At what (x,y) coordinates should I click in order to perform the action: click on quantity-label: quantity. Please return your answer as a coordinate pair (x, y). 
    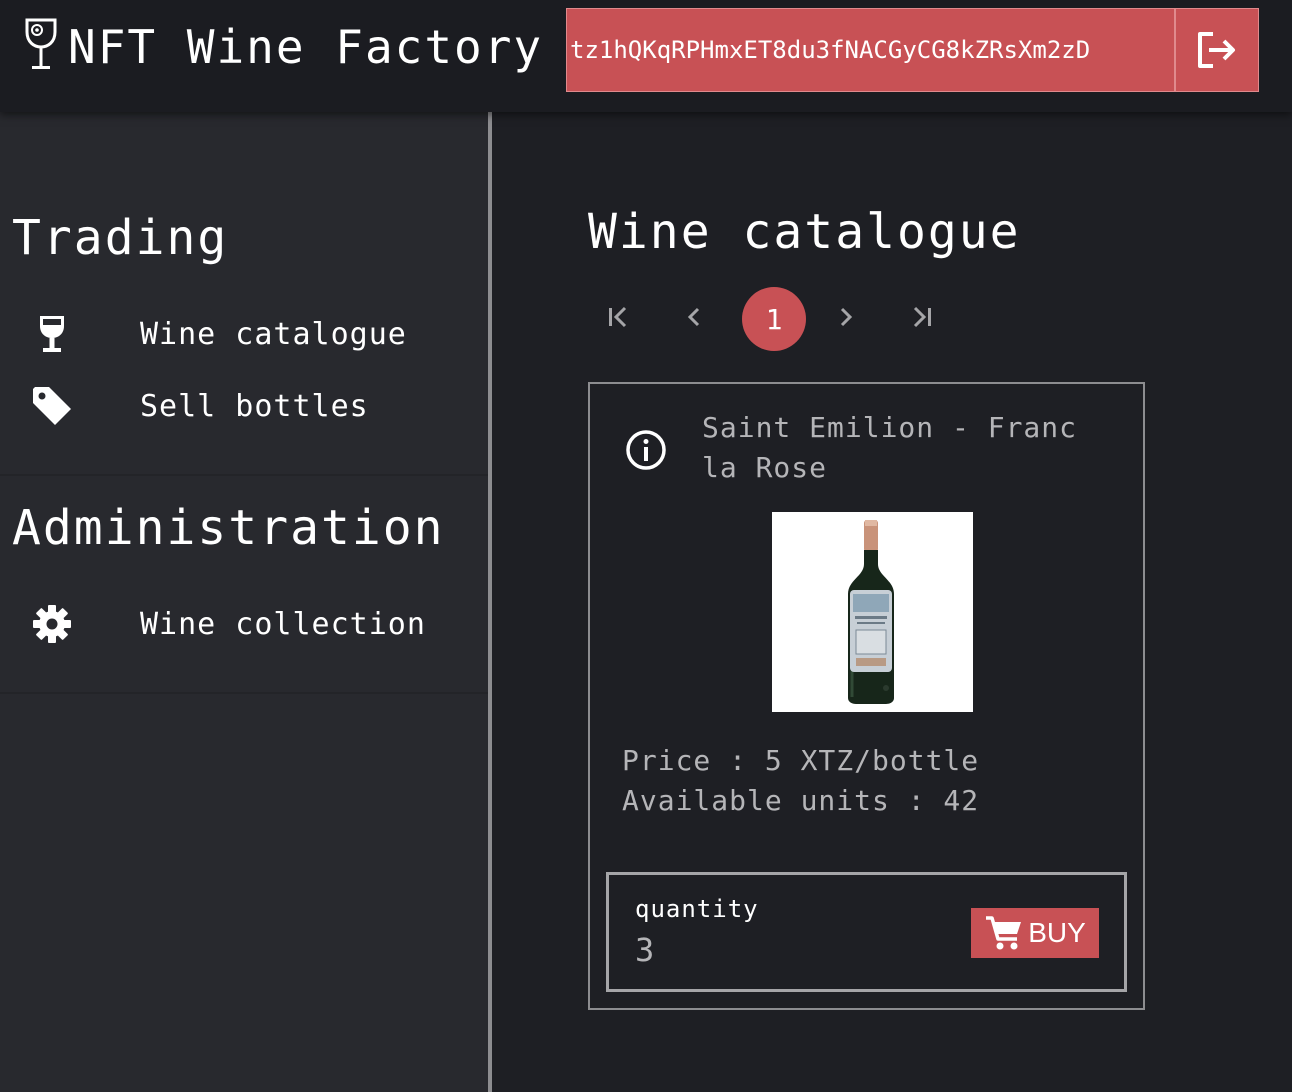
    Looking at the image, I should click on (697, 909).